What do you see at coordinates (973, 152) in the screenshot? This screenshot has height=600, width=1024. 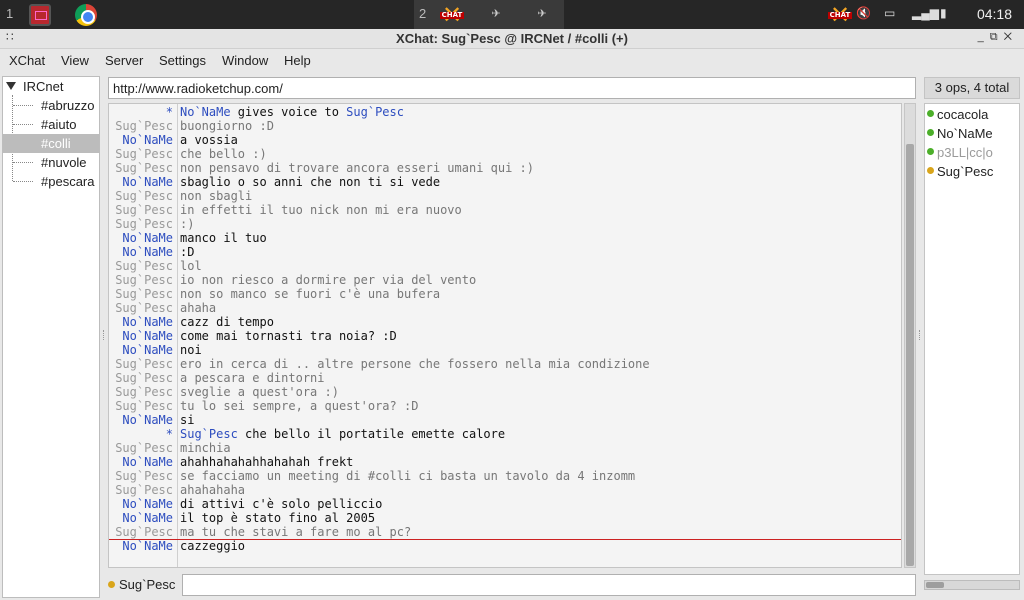 I see `user-list-item: p3LL|cc|o` at bounding box center [973, 152].